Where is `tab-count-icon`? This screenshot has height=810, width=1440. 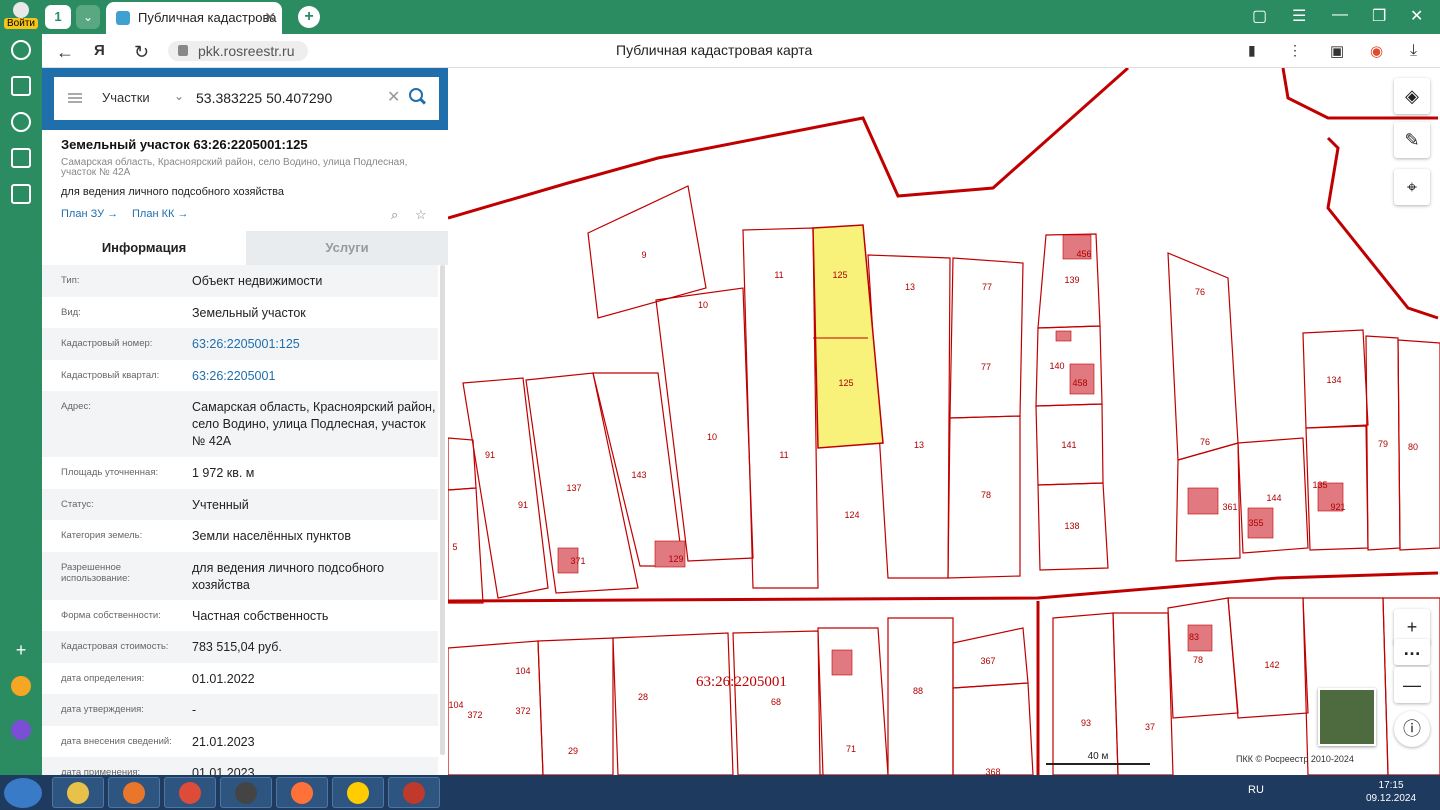 tab-count-icon is located at coordinates (21, 158).